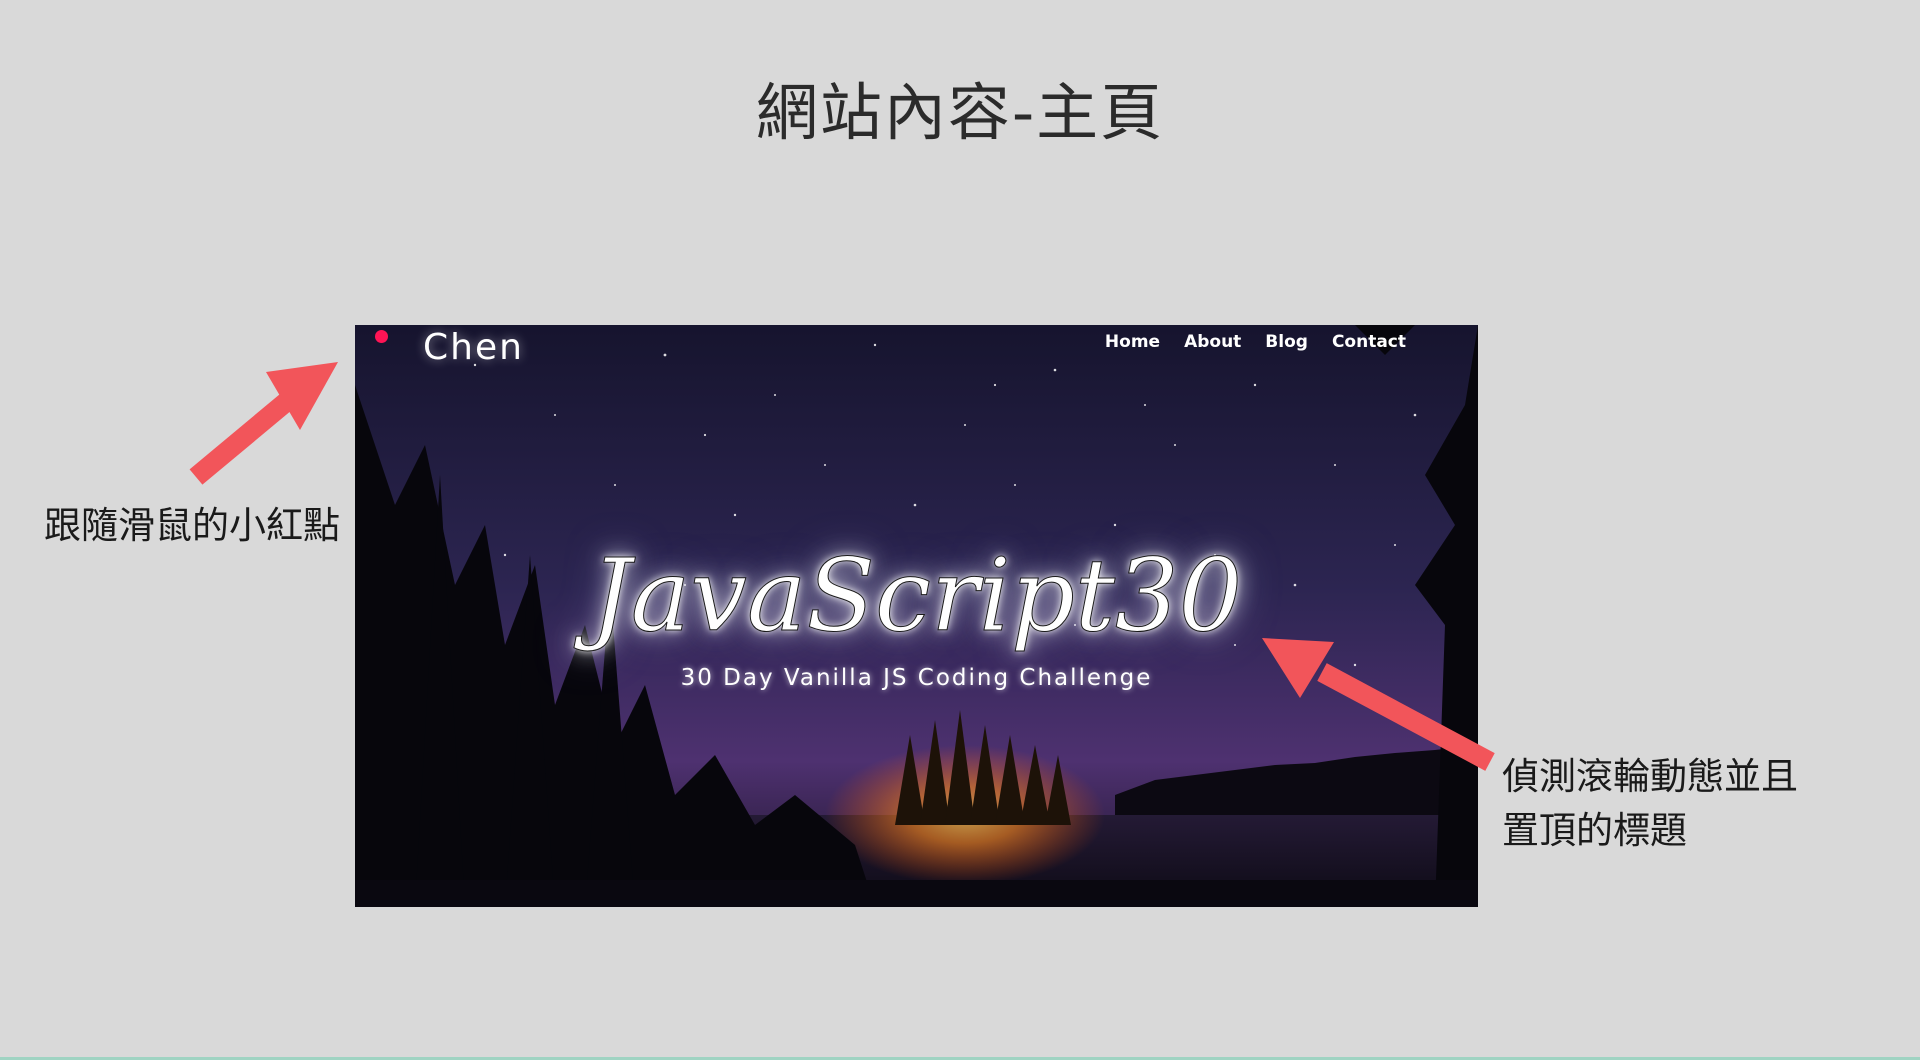 The height and width of the screenshot is (1060, 1920). Describe the element at coordinates (916, 596) in the screenshot. I see `hero-title: JavaScript30` at that location.